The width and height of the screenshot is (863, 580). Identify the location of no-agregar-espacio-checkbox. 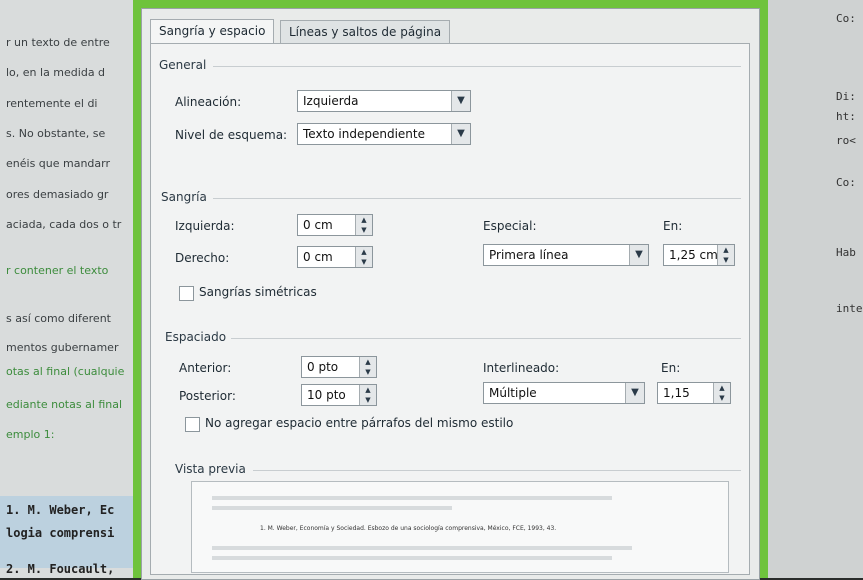
(192, 424).